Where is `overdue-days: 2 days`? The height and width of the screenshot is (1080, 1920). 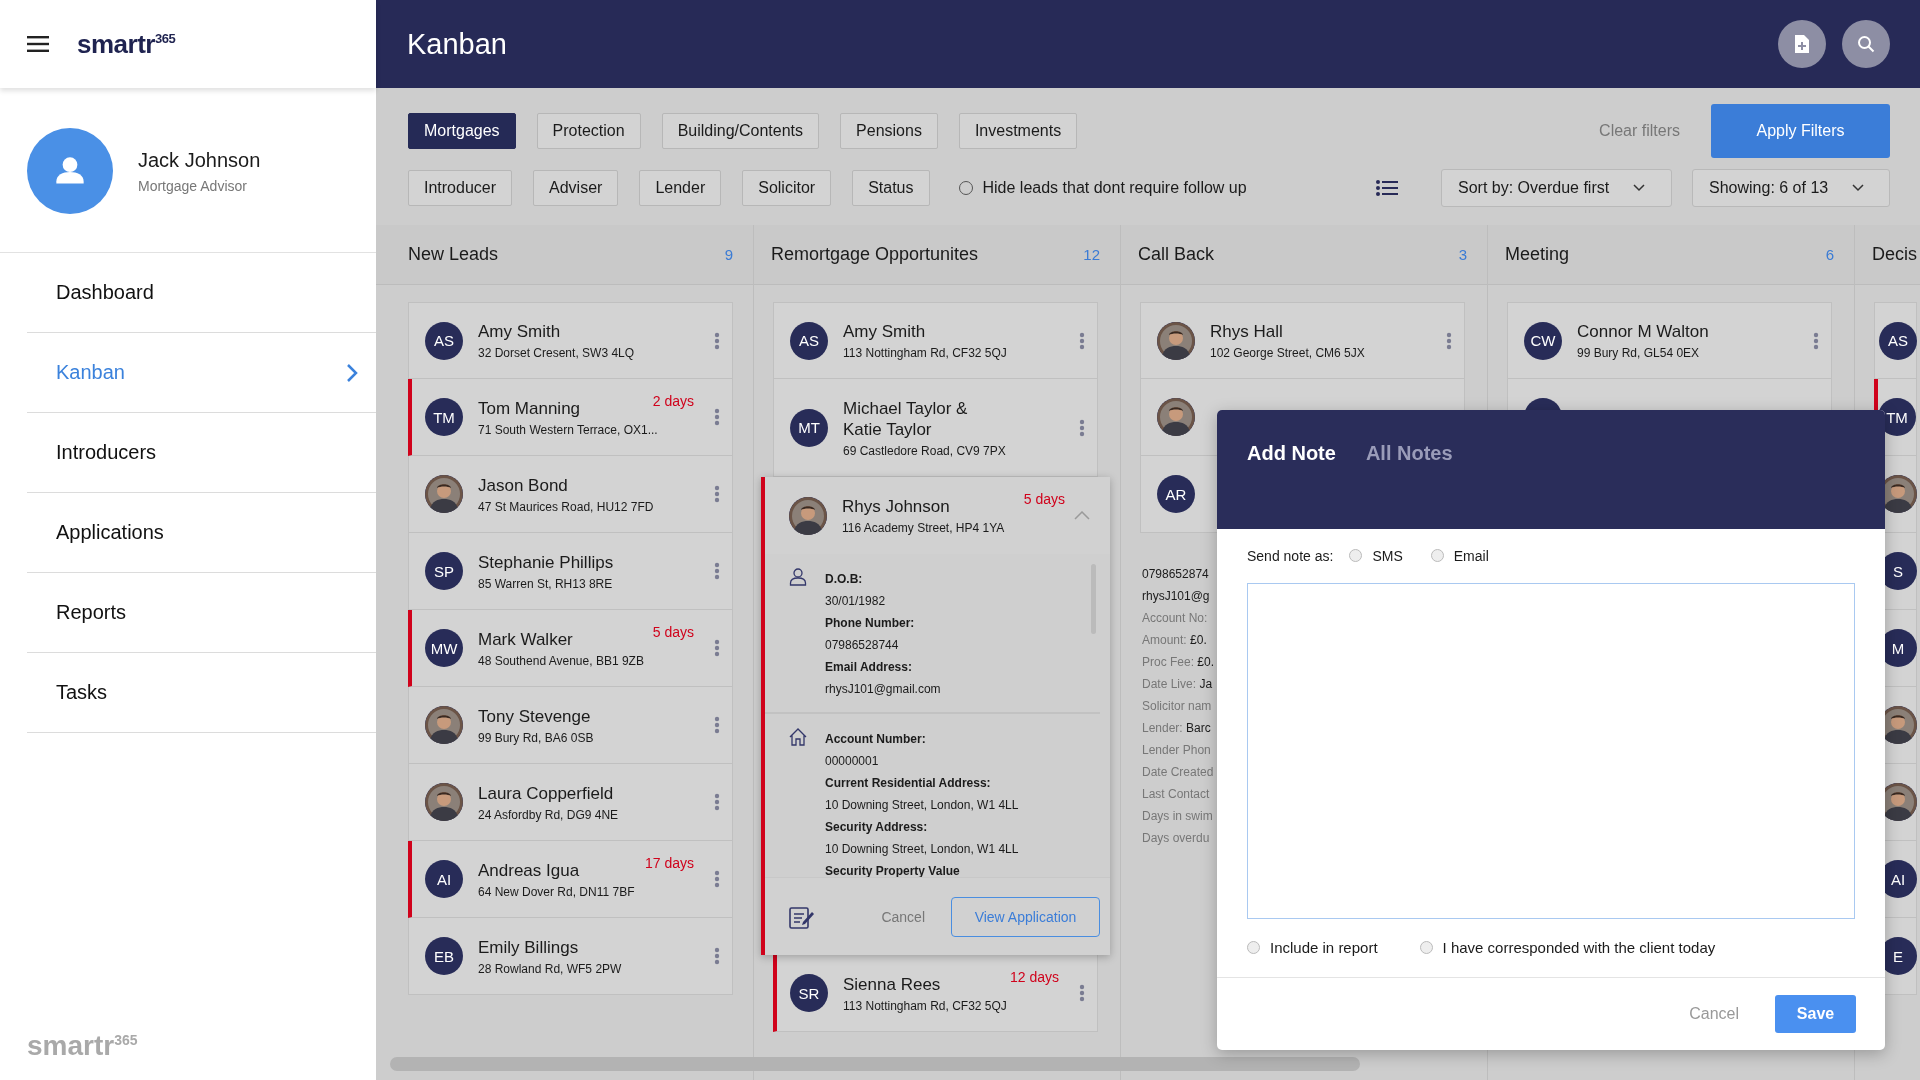 overdue-days: 2 days is located at coordinates (673, 401).